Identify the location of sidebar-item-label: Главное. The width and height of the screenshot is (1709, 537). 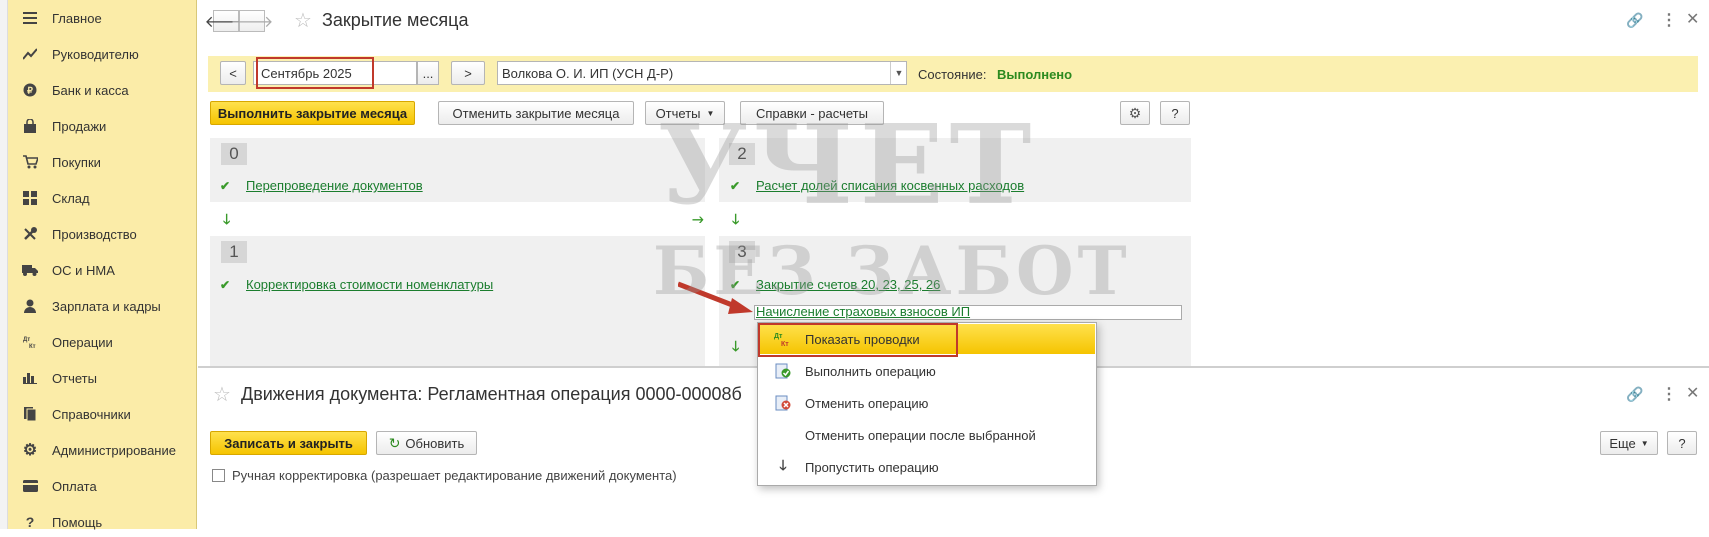
(77, 18).